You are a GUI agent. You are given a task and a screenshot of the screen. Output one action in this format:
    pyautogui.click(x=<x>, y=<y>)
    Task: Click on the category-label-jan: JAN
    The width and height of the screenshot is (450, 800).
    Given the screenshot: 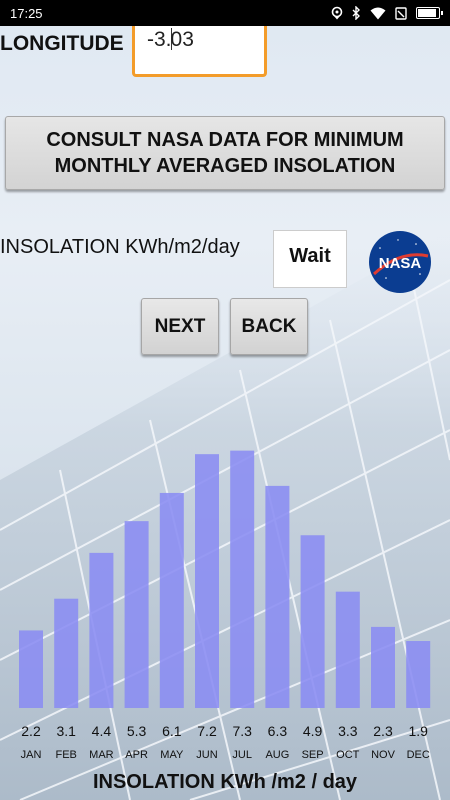 What is the action you would take?
    pyautogui.click(x=31, y=755)
    